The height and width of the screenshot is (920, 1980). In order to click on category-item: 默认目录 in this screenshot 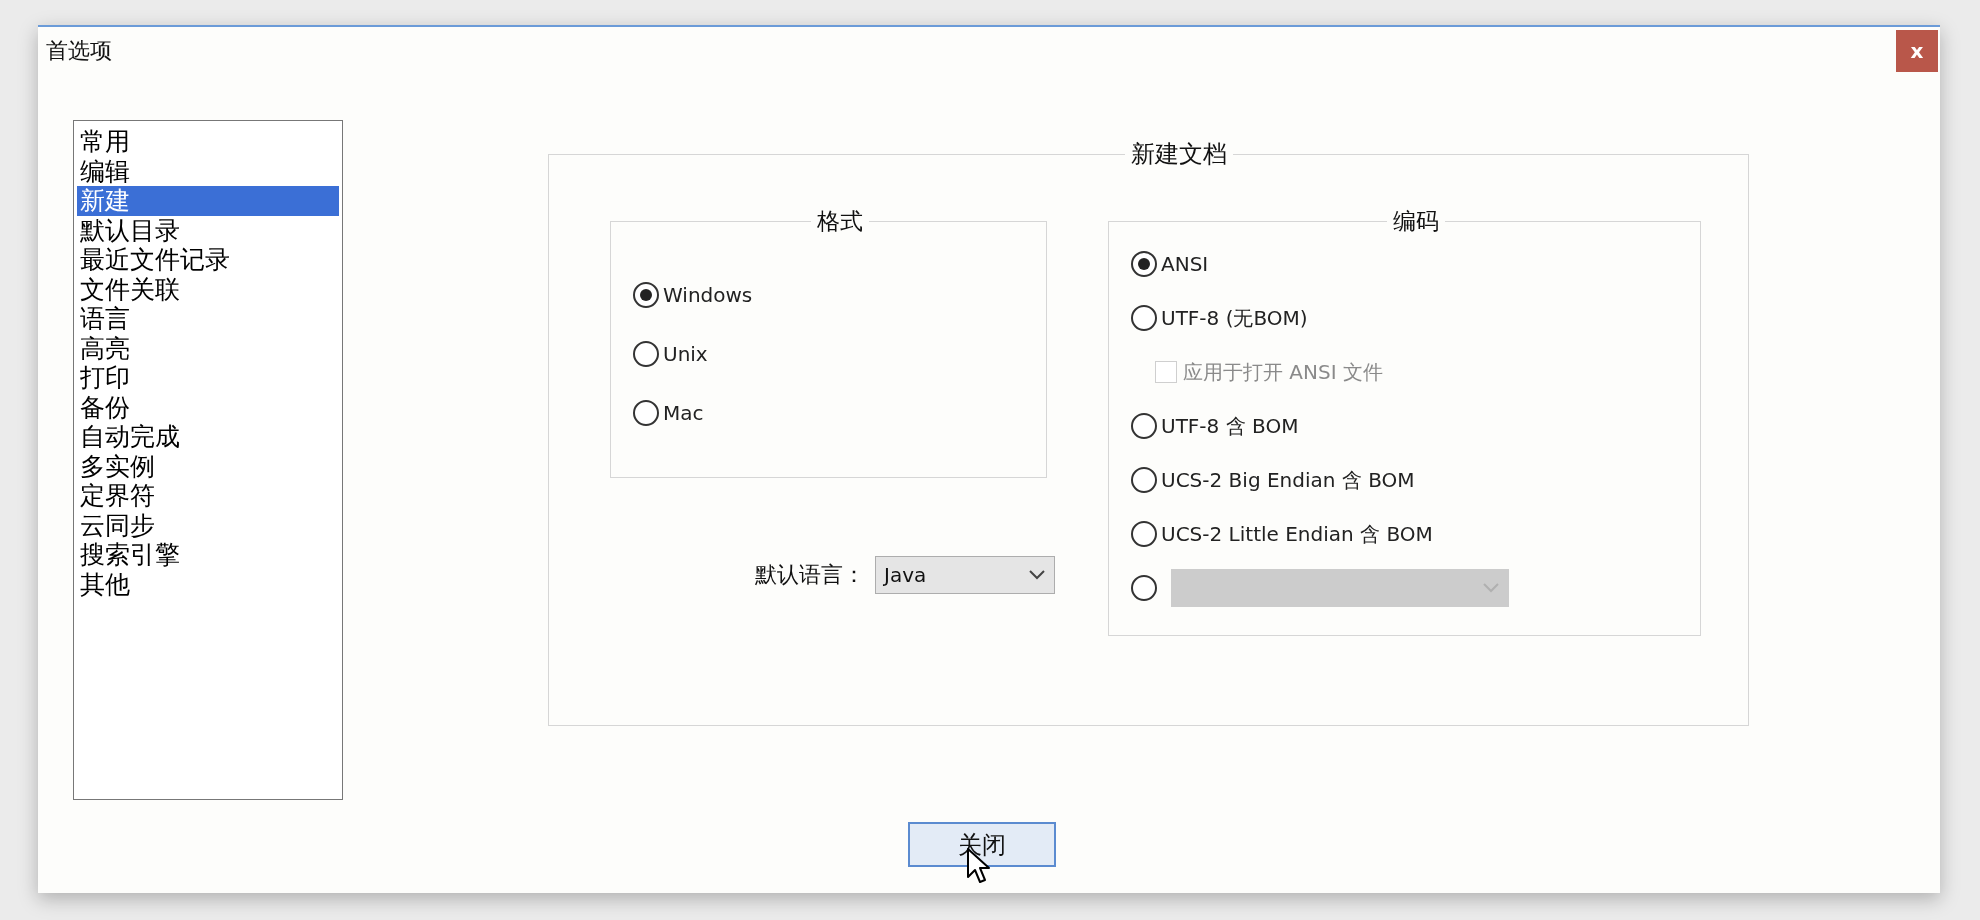, I will do `click(208, 230)`.